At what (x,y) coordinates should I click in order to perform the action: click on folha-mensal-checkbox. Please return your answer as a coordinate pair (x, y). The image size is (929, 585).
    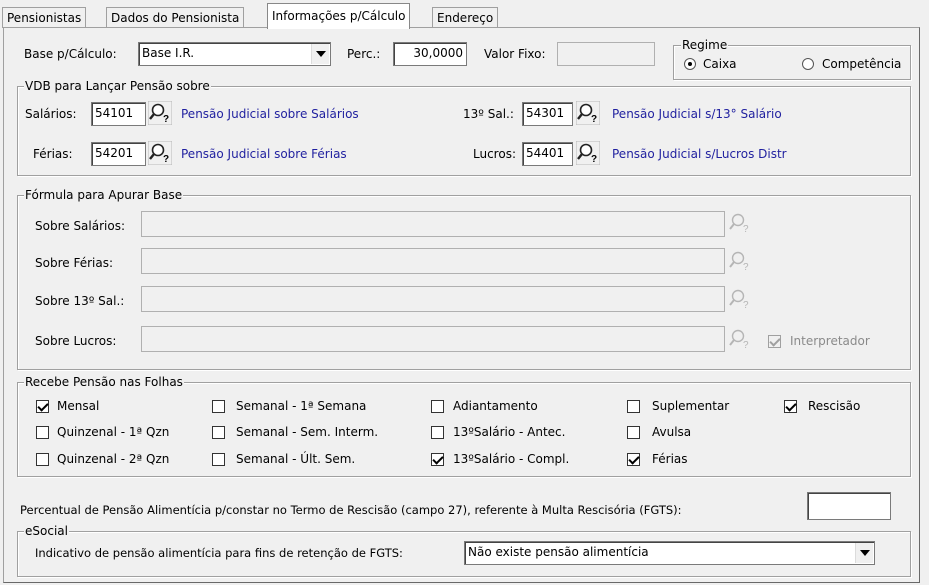
    Looking at the image, I should click on (42, 406).